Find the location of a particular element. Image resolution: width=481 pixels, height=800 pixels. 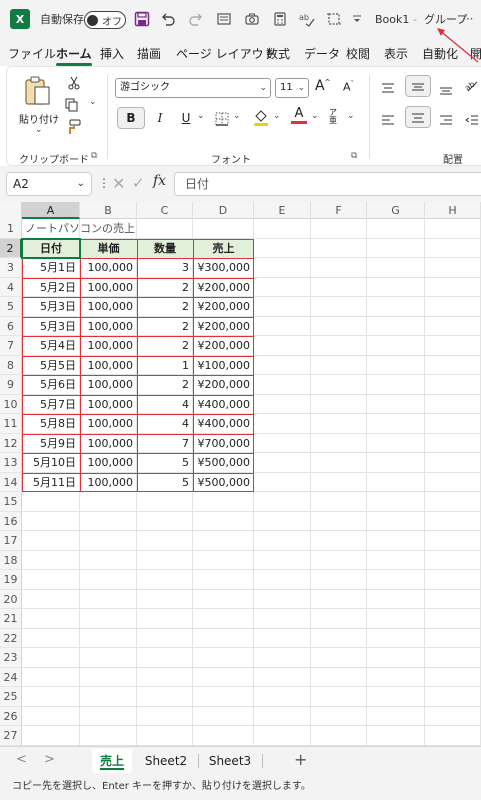

row-header-22: 22 is located at coordinates (11, 638).